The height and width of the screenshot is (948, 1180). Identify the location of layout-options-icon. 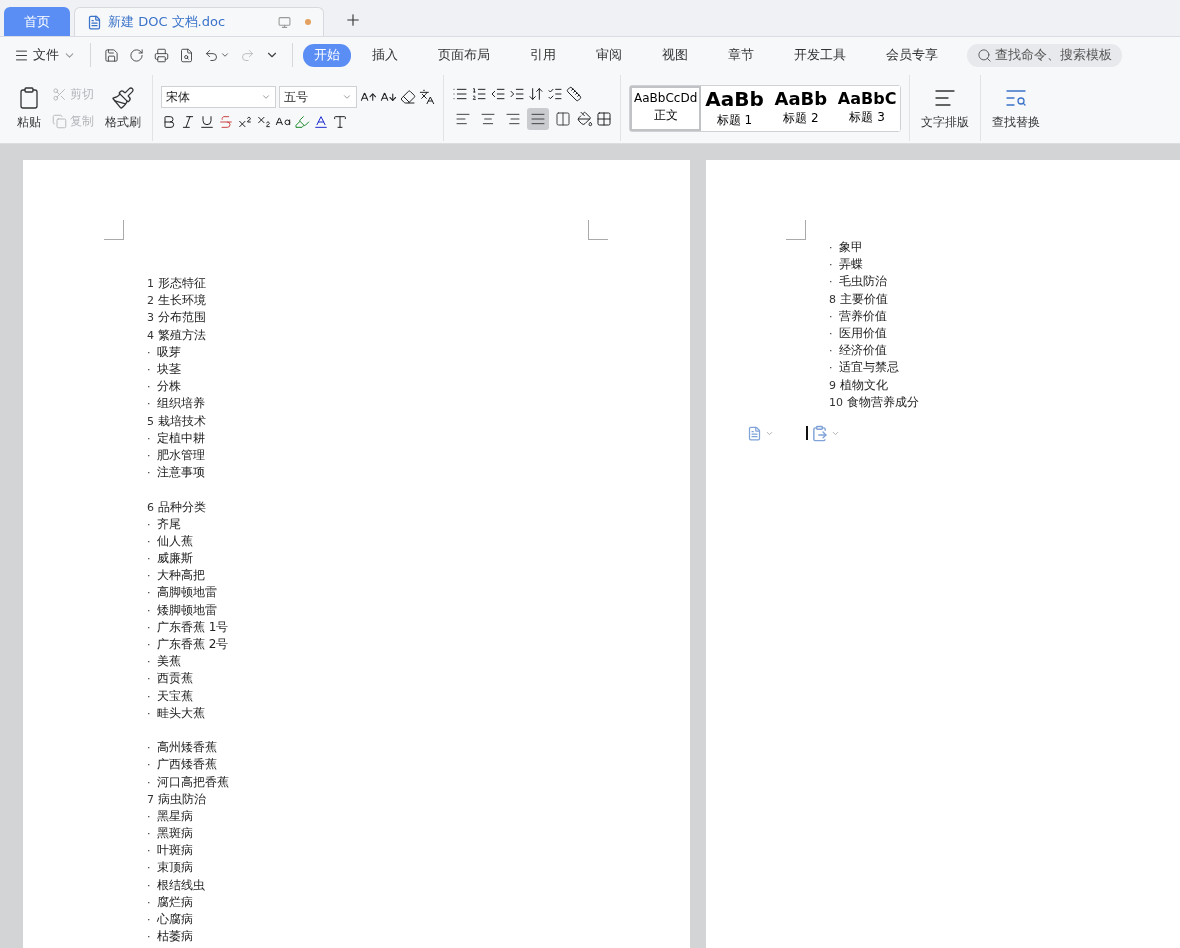
(760, 433).